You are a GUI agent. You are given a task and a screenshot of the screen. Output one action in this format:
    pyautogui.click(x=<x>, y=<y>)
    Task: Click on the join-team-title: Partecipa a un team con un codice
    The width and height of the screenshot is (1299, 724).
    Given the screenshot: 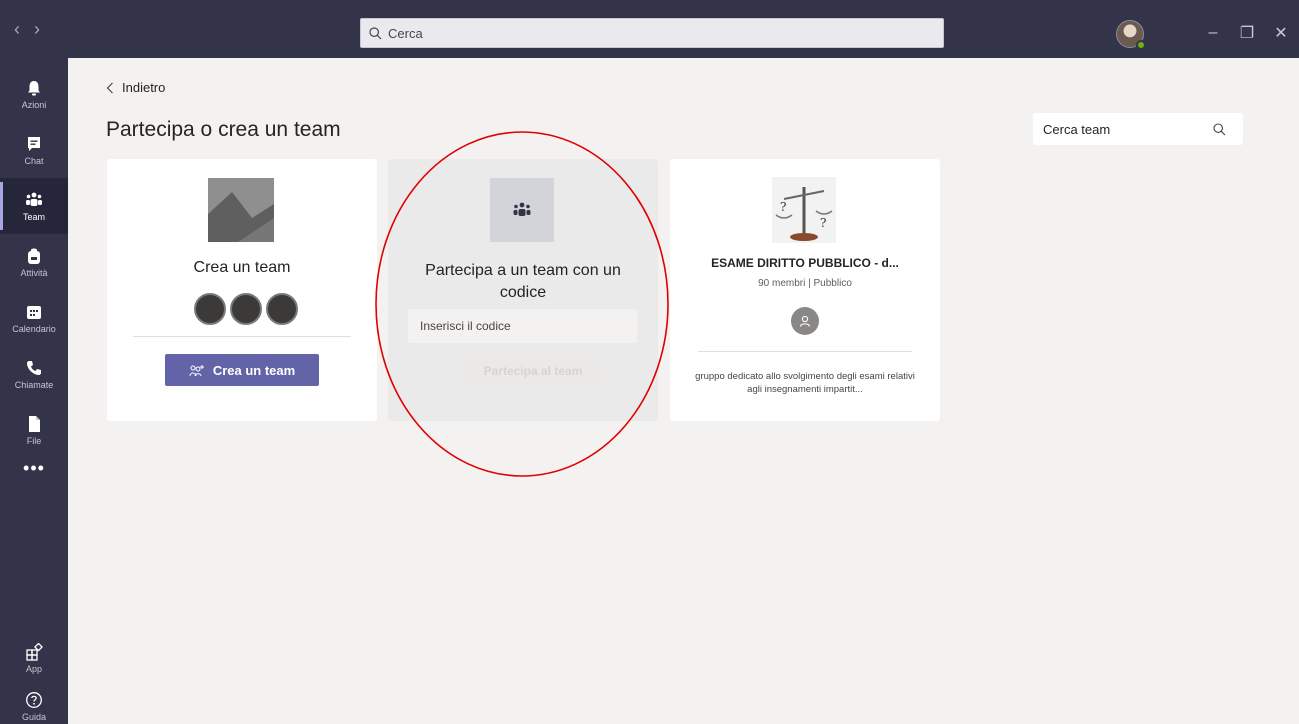 What is the action you would take?
    pyautogui.click(x=523, y=281)
    